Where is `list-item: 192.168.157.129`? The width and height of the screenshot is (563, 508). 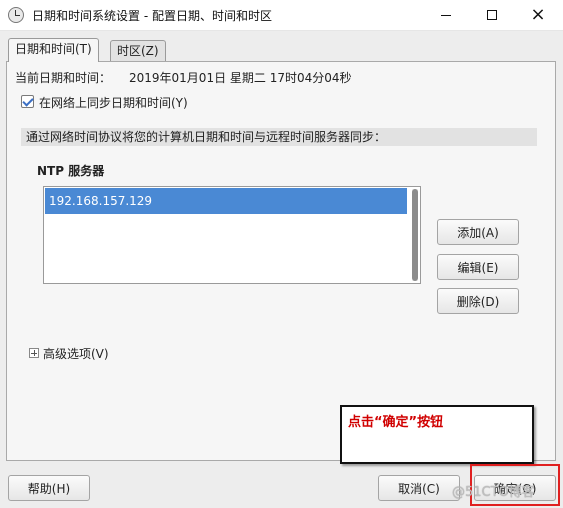
list-item: 192.168.157.129 is located at coordinates (226, 201).